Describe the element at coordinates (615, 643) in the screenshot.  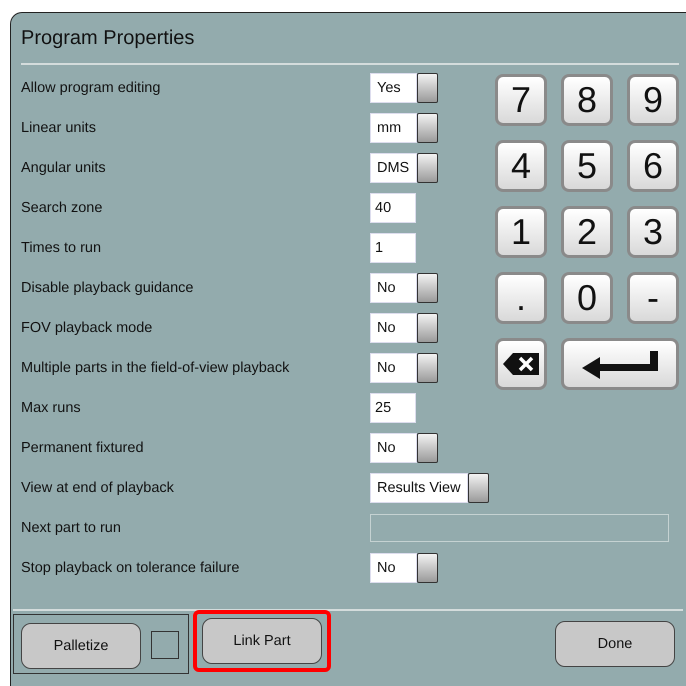
I see `footer-button: Done` at that location.